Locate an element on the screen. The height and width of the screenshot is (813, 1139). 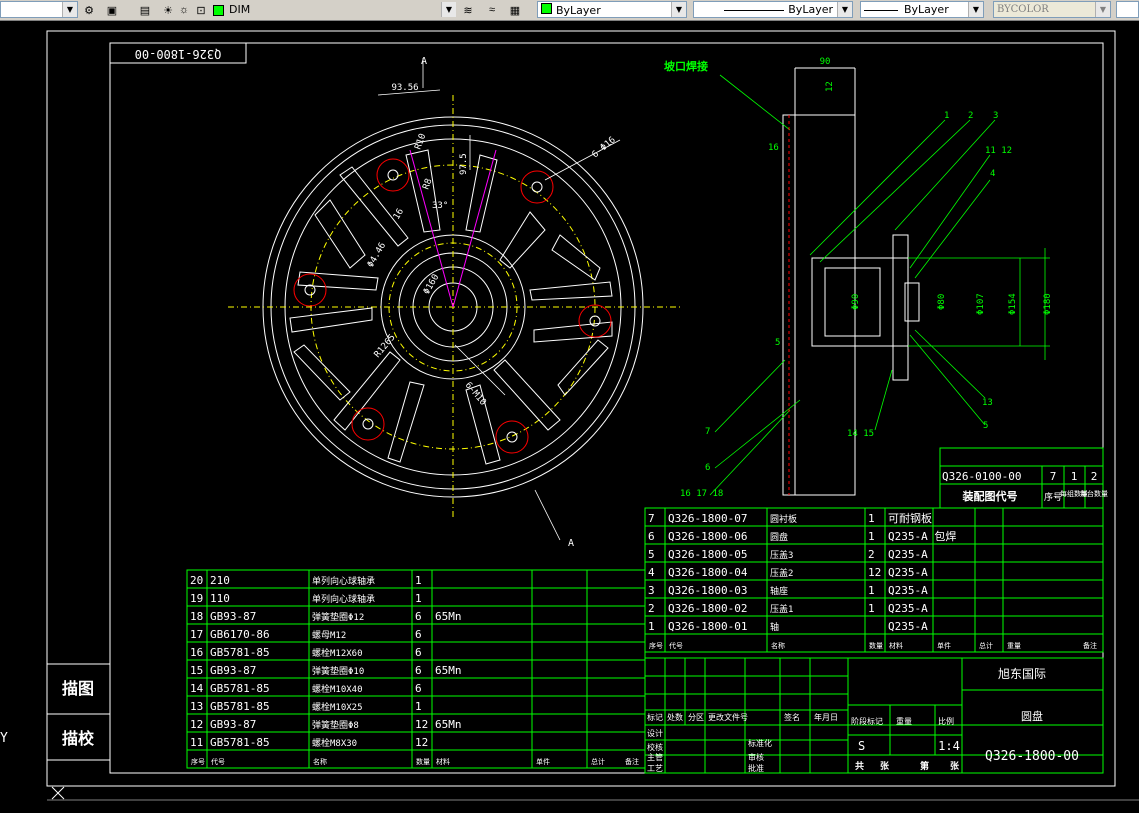
axis-y-label: Y is located at coordinates (4, 738).